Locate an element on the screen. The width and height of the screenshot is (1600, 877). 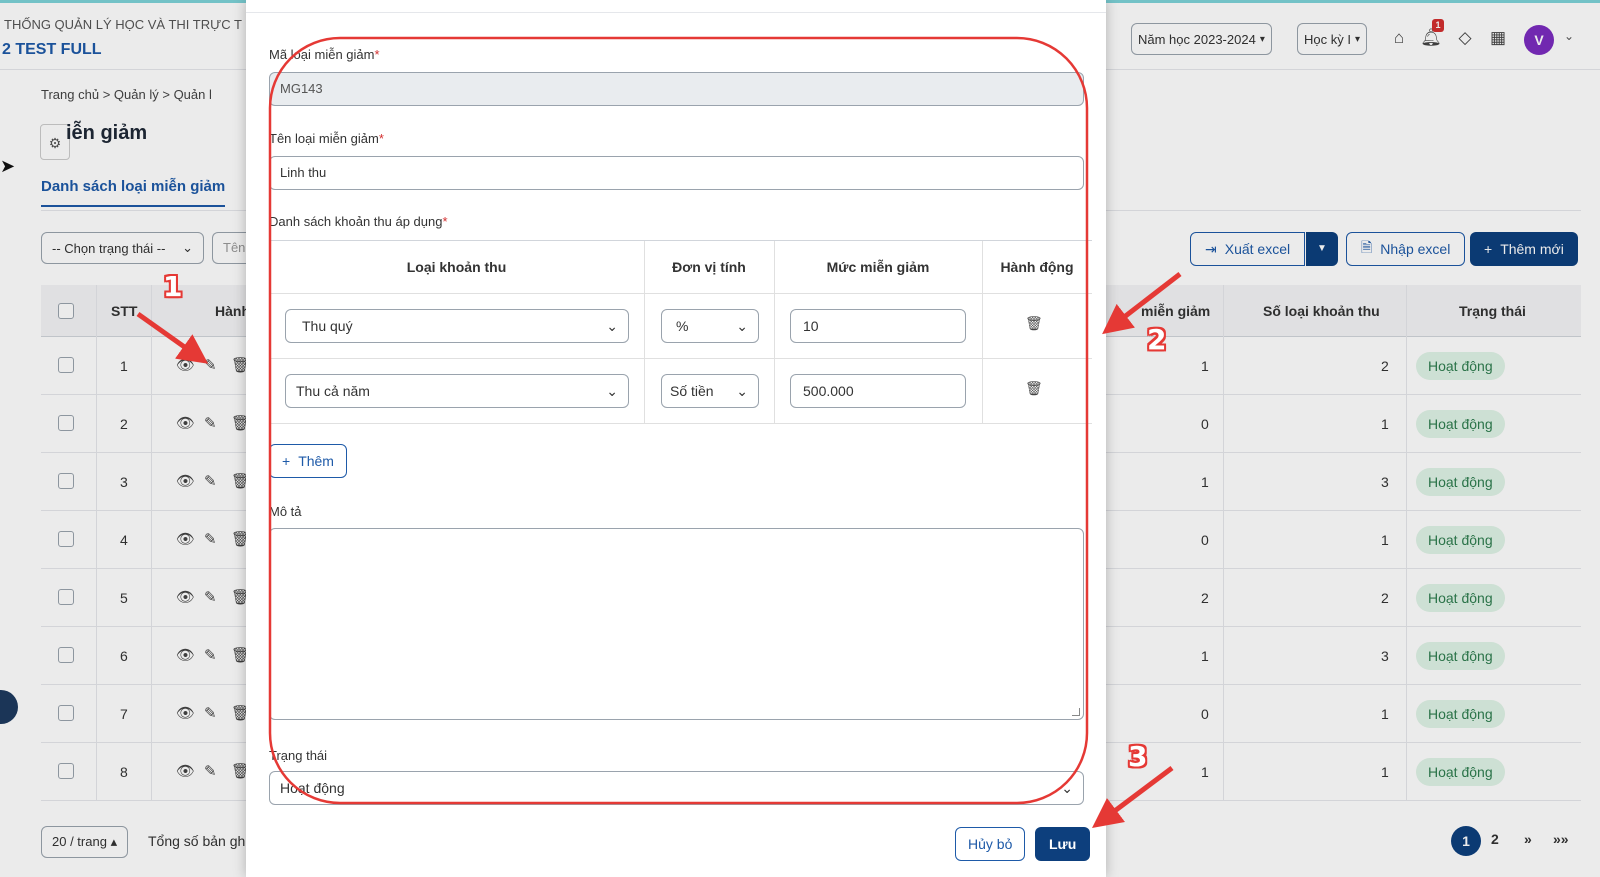
name-input: Linh thu is located at coordinates (676, 173).